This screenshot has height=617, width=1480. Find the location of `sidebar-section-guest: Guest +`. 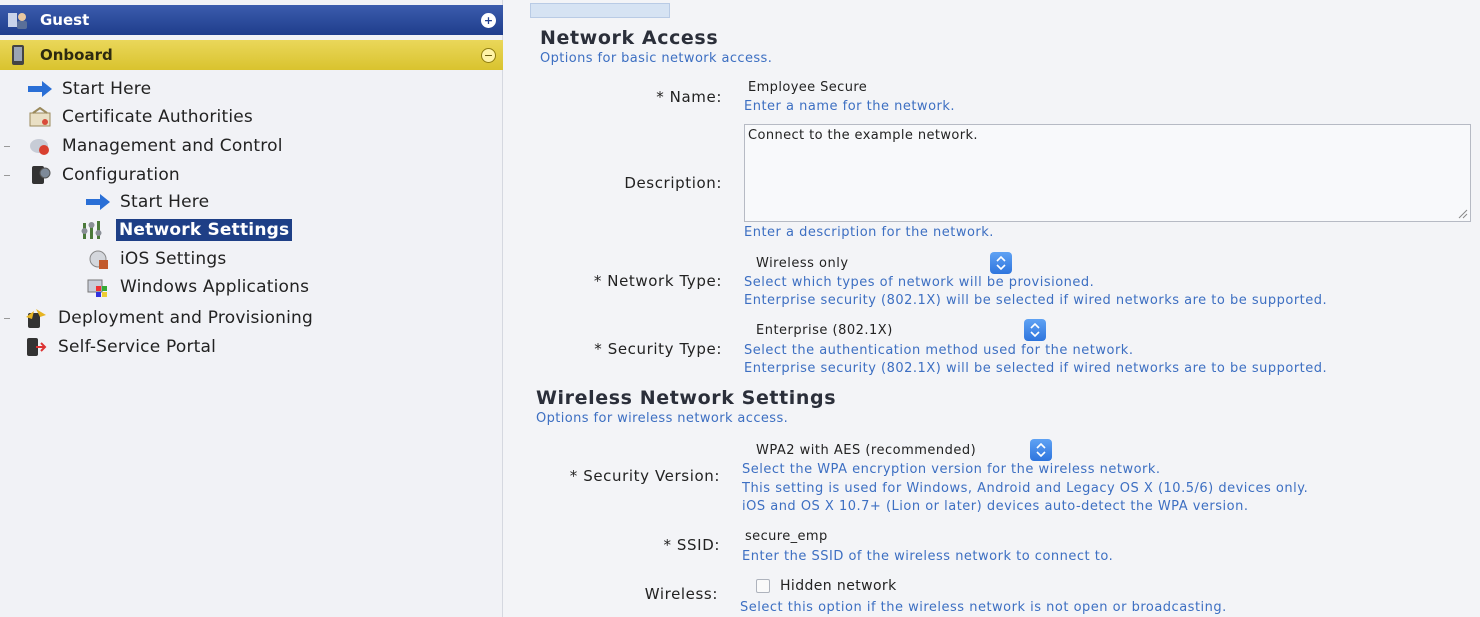

sidebar-section-guest: Guest + is located at coordinates (251, 20).